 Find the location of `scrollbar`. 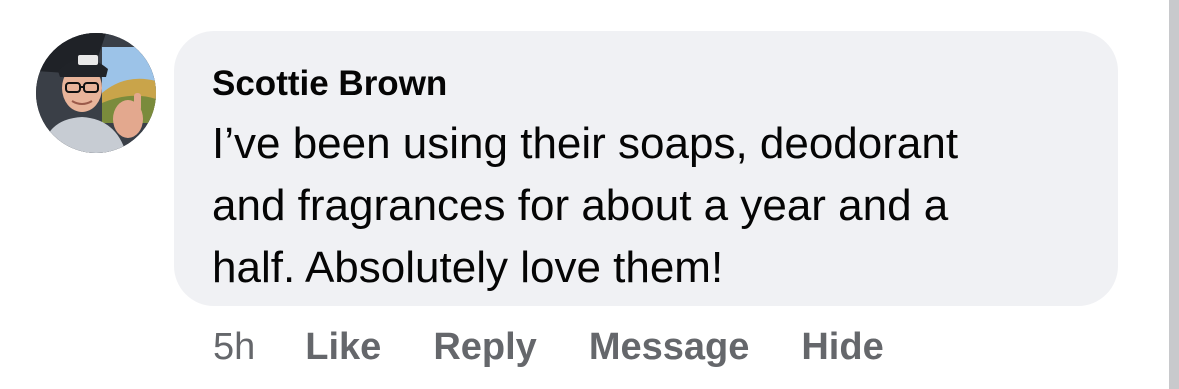

scrollbar is located at coordinates (1174, 194).